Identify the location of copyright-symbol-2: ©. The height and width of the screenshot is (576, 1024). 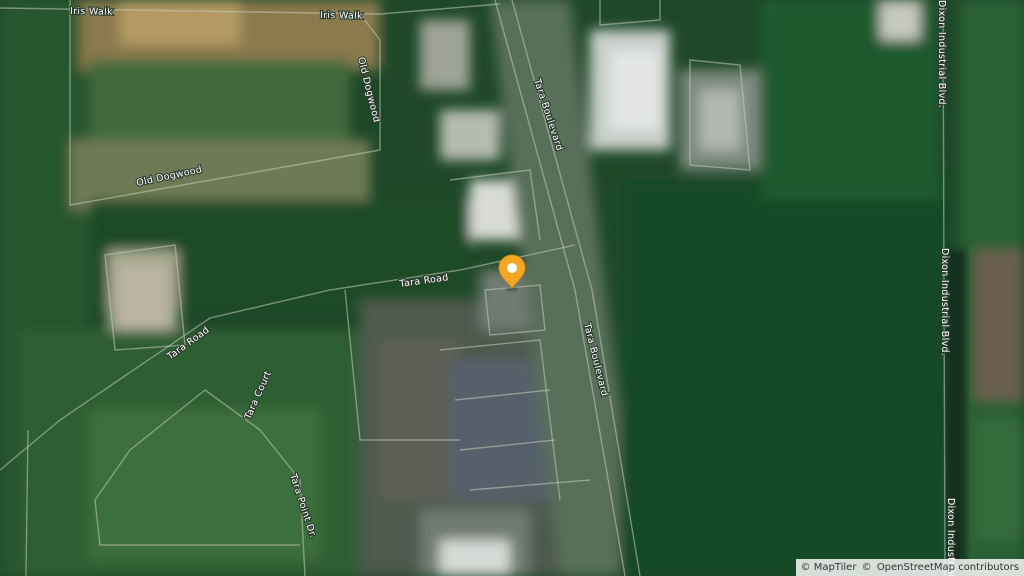
(866, 567).